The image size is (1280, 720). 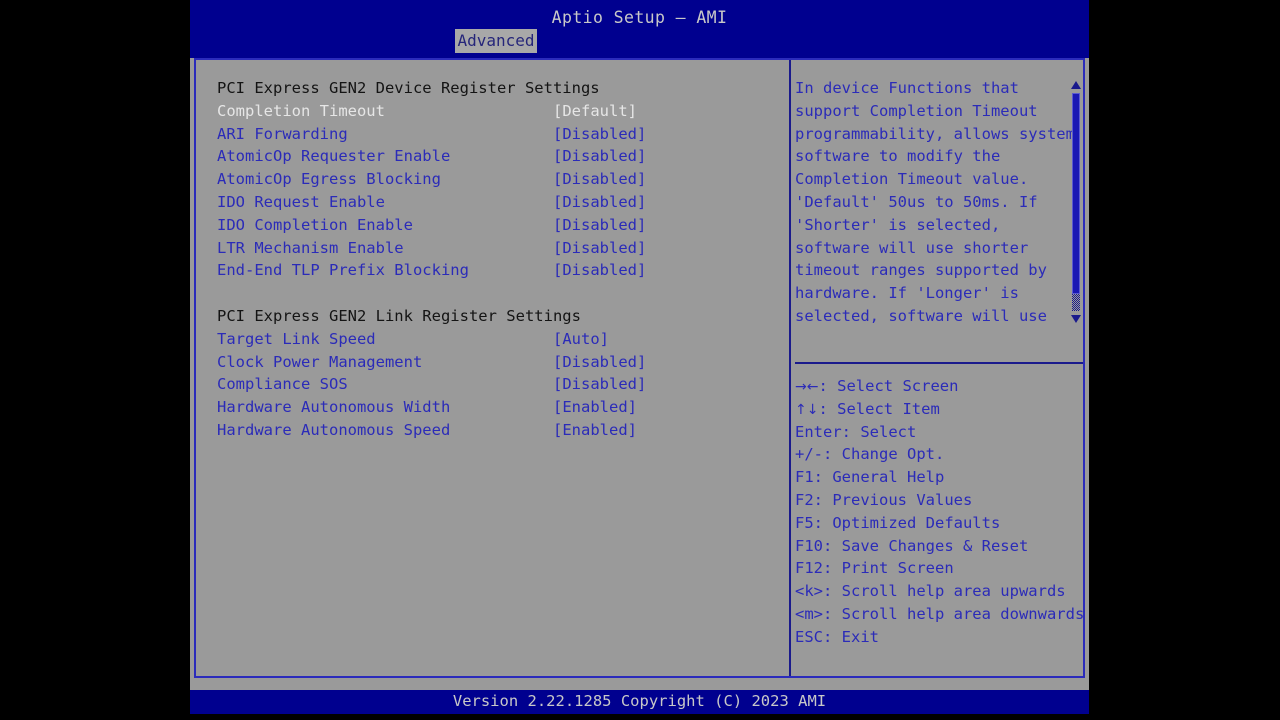 I want to click on key-legend-label: : Scroll help area downwards, so click(x=954, y=613).